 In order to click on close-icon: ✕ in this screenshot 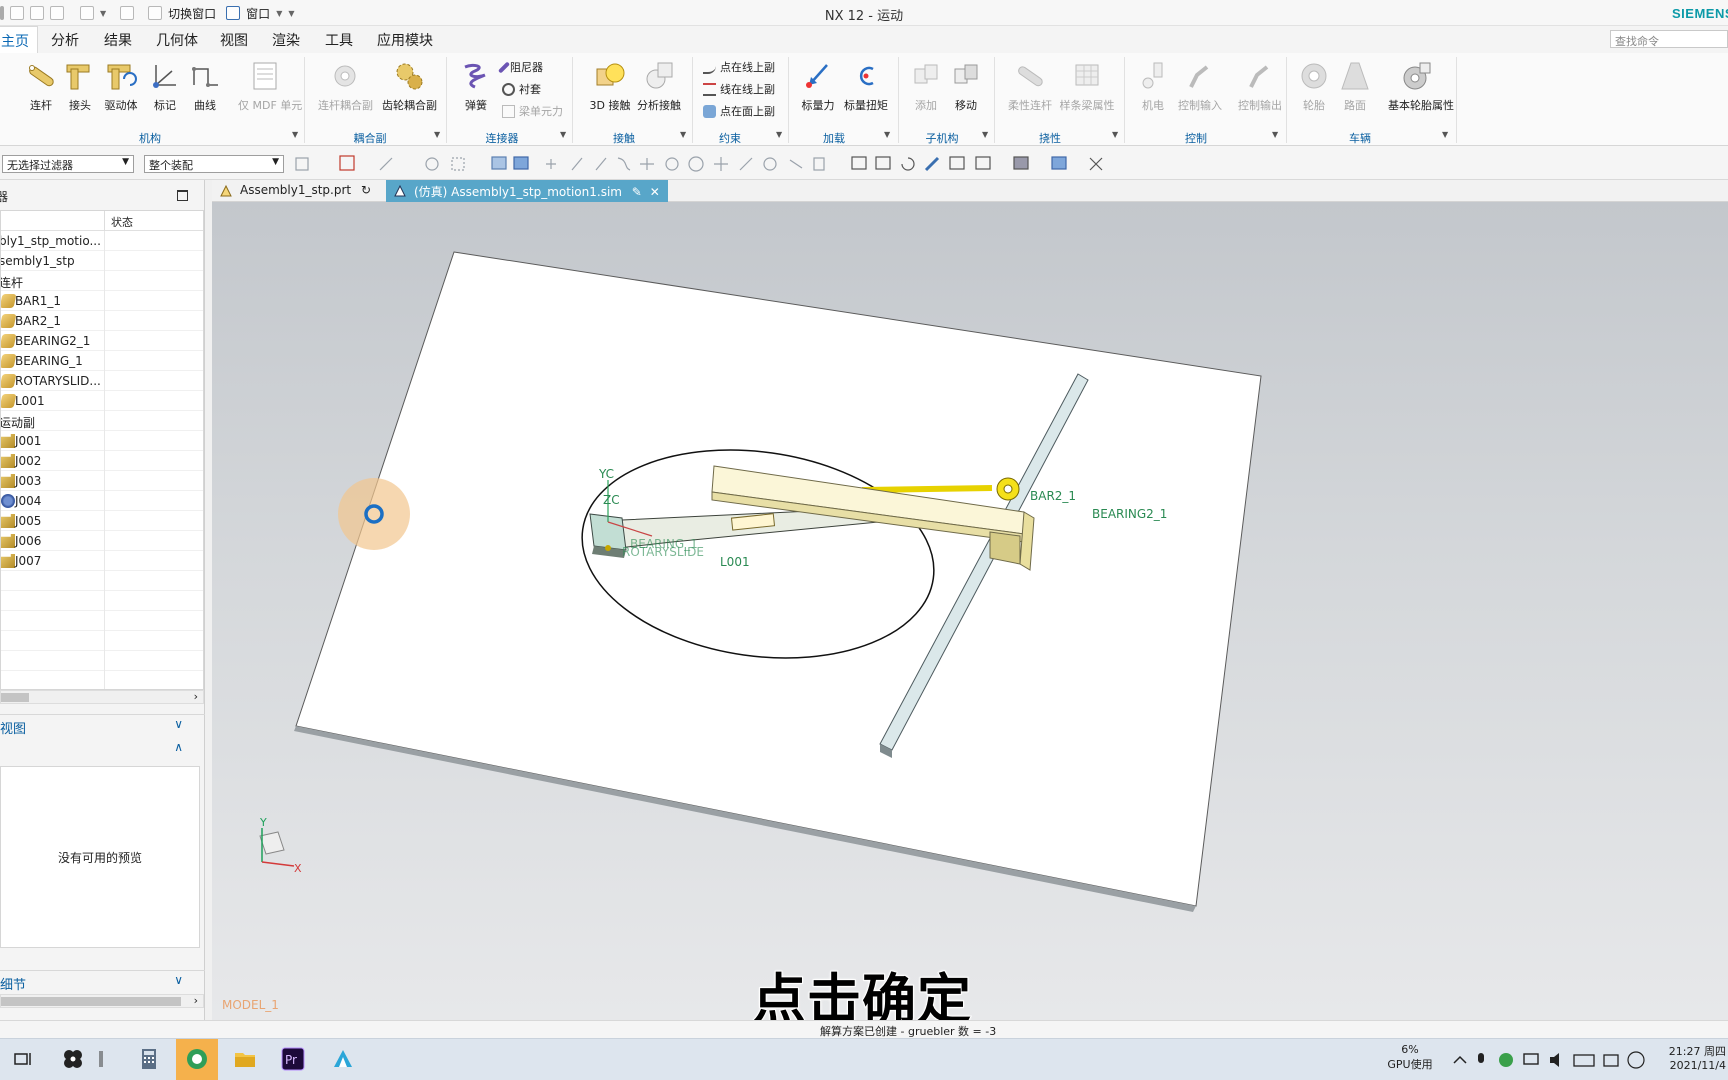, I will do `click(655, 192)`.